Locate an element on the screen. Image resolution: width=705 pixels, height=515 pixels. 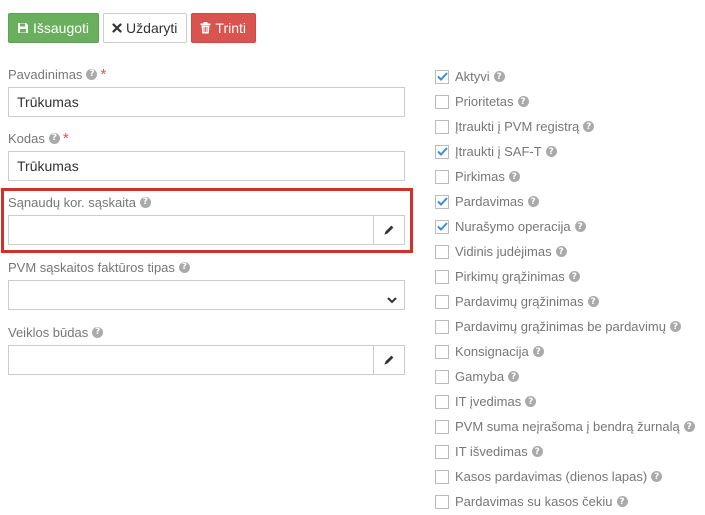
trash-icon is located at coordinates (205, 28).